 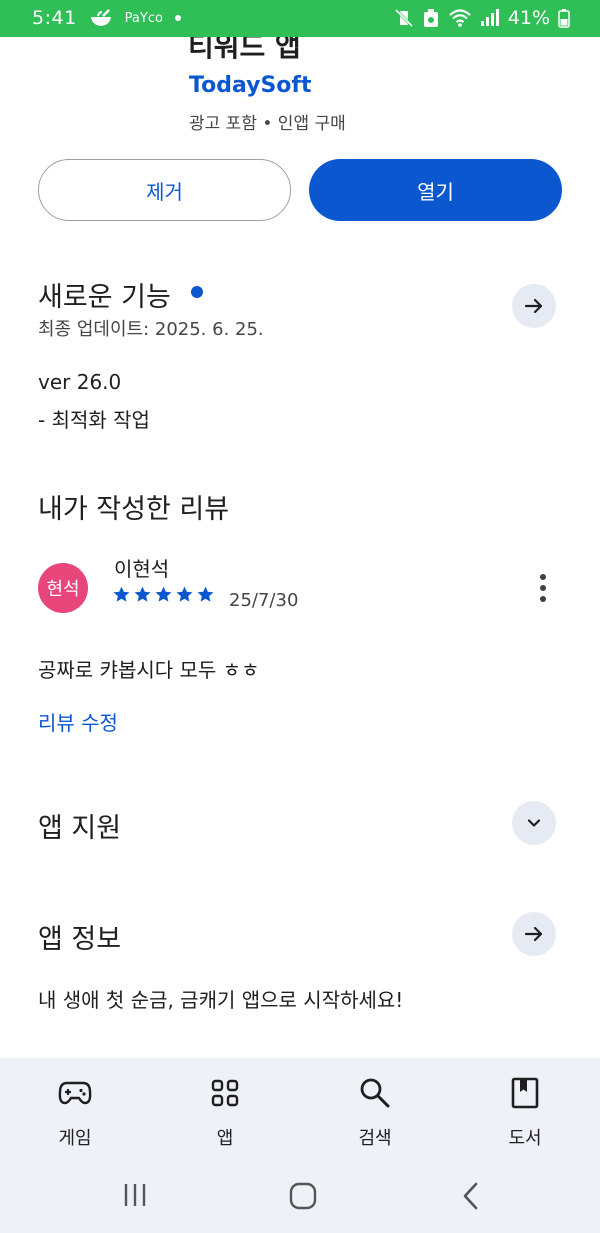 I want to click on app-info-title: 앱 정보, so click(x=79, y=936).